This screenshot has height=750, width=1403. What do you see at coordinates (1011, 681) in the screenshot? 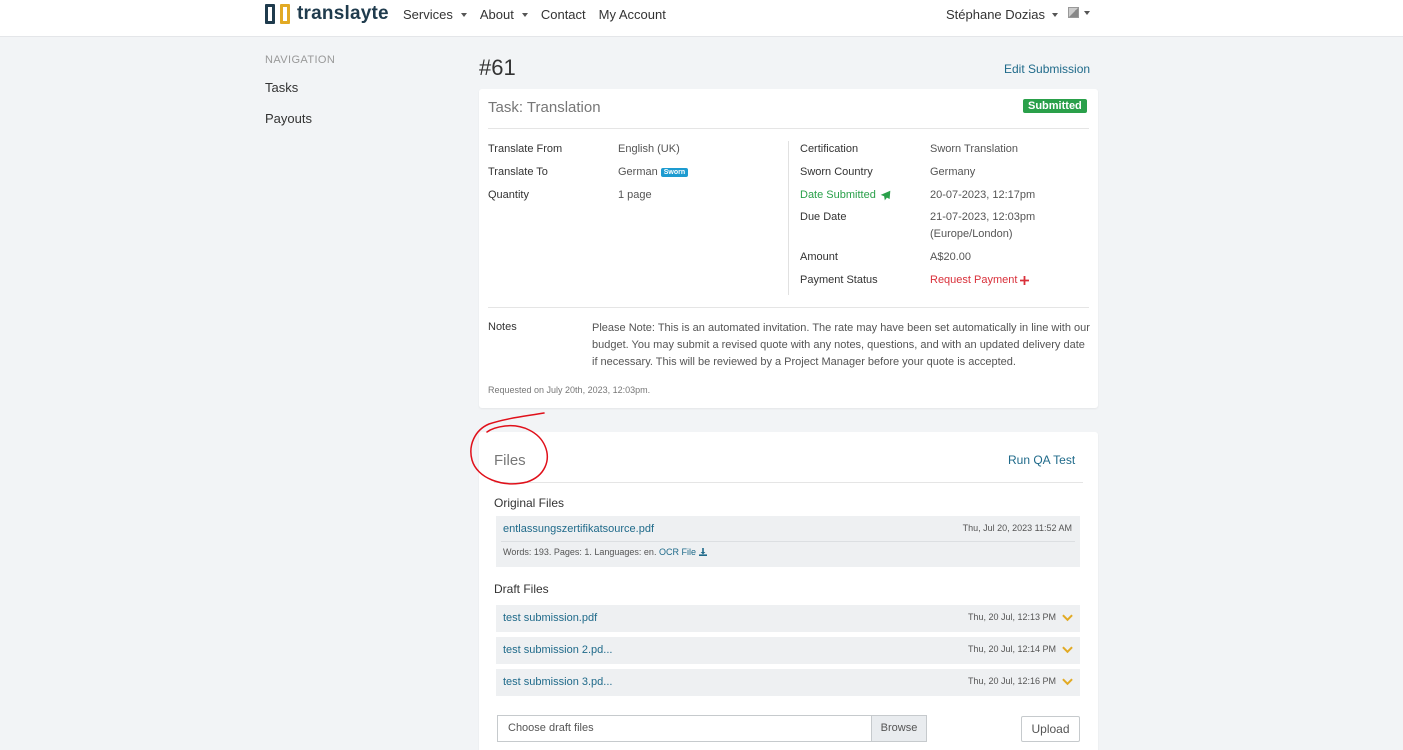
I see `draft-file-date: Thu, 20 Jul, 12:16 PM` at bounding box center [1011, 681].